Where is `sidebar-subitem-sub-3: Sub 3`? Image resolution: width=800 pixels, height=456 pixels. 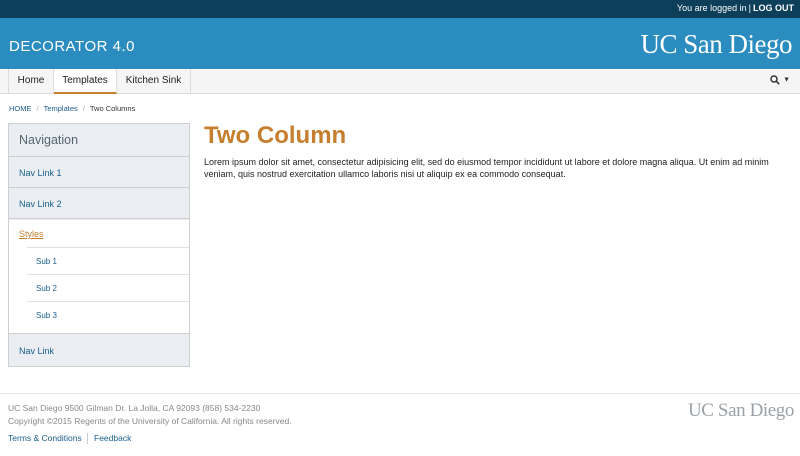
sidebar-subitem-sub-3: Sub 3 is located at coordinates (108, 314).